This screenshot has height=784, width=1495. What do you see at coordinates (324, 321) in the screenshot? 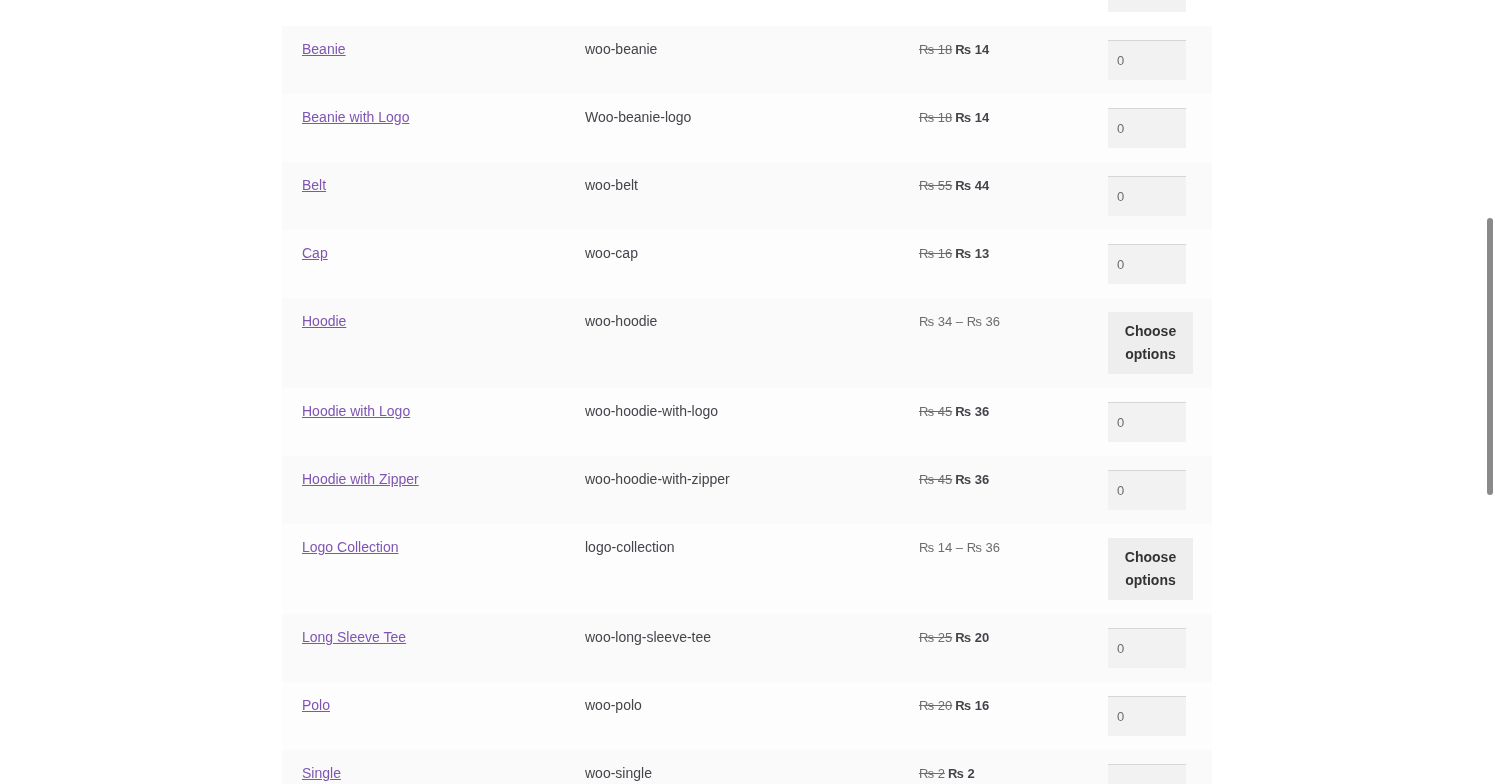
I see `product-link: Hoodie` at bounding box center [324, 321].